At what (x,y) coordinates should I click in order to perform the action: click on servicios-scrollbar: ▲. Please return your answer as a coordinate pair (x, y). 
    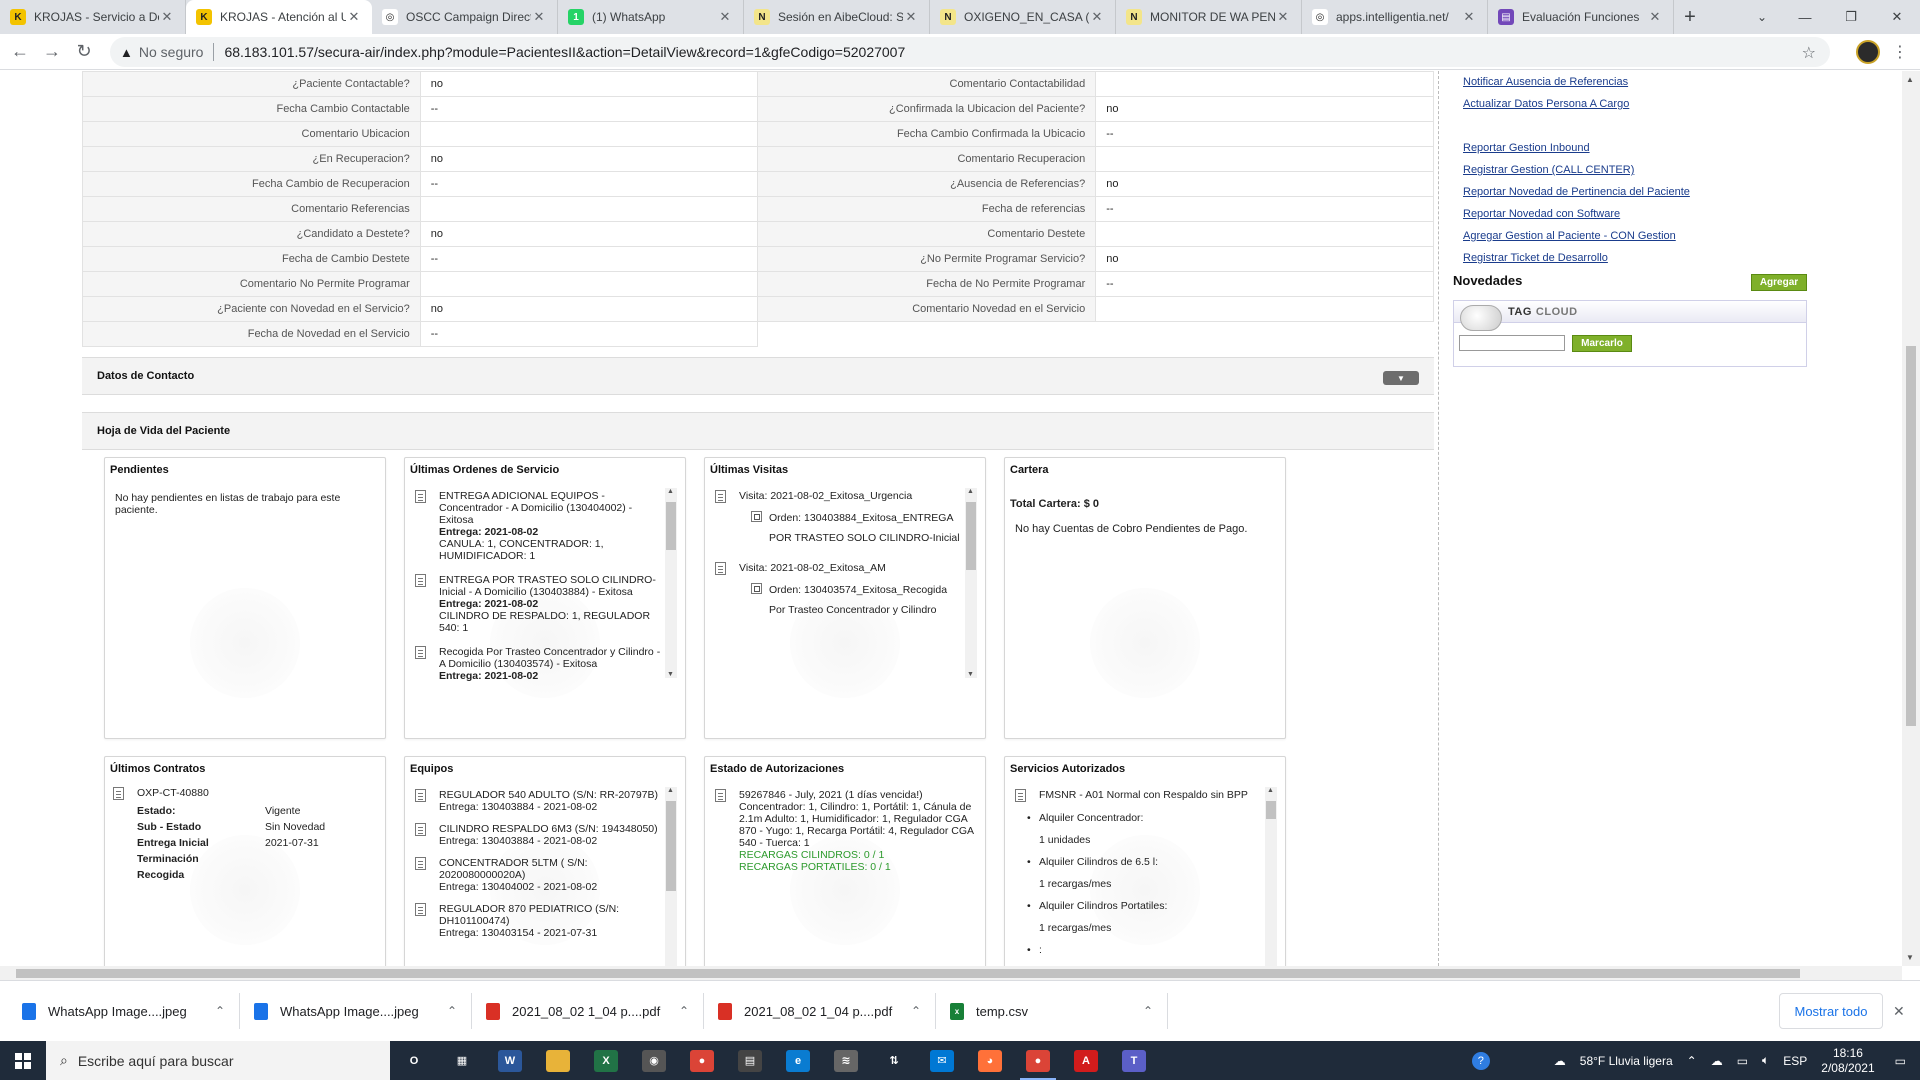
    Looking at the image, I should click on (1271, 876).